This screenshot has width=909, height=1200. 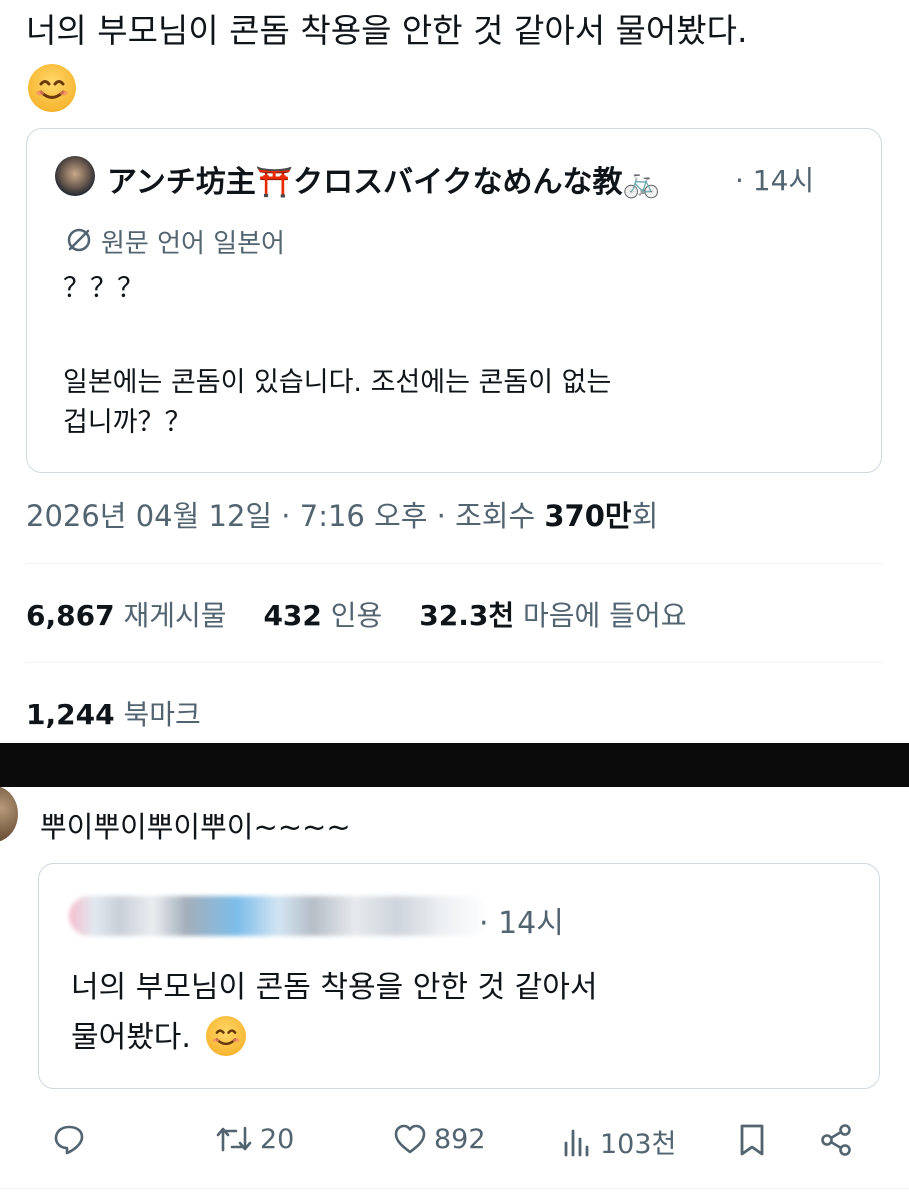 What do you see at coordinates (254, 1139) in the screenshot?
I see `retweet-button: 20` at bounding box center [254, 1139].